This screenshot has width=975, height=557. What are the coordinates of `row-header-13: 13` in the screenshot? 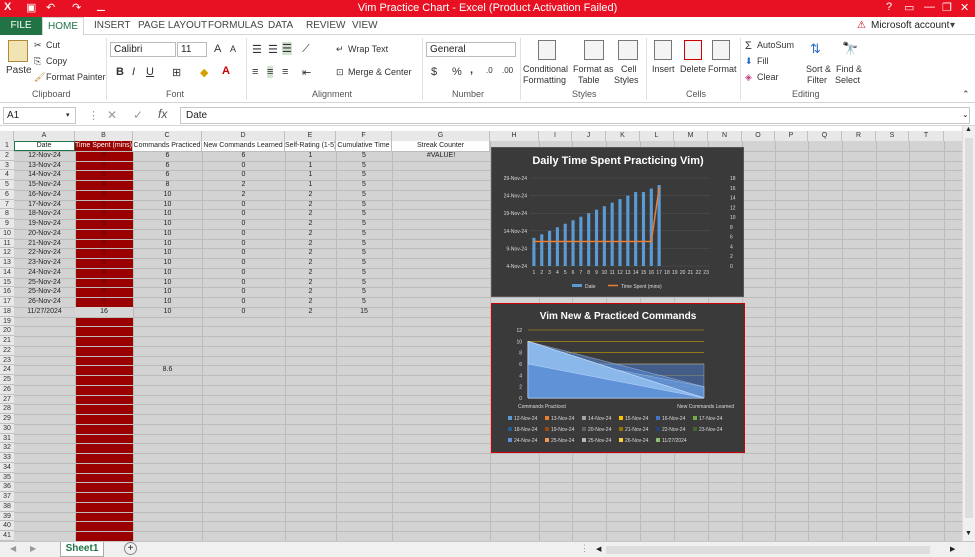 It's located at (7, 263).